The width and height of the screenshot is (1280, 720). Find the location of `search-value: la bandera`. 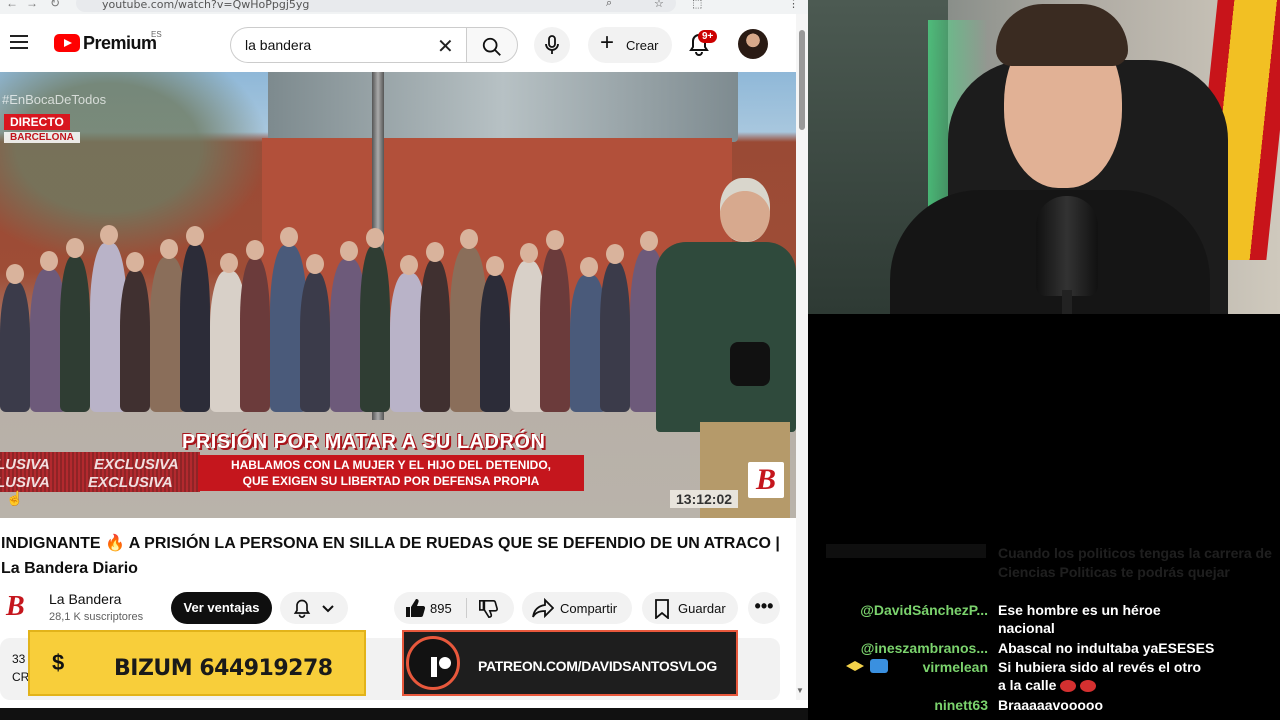

search-value: la bandera is located at coordinates (278, 45).